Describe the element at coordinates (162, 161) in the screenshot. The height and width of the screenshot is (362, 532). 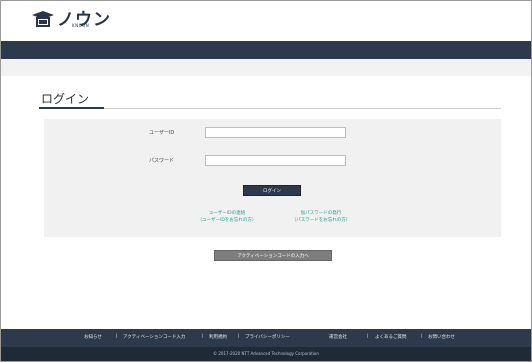
I see `password-label: パスワード` at that location.